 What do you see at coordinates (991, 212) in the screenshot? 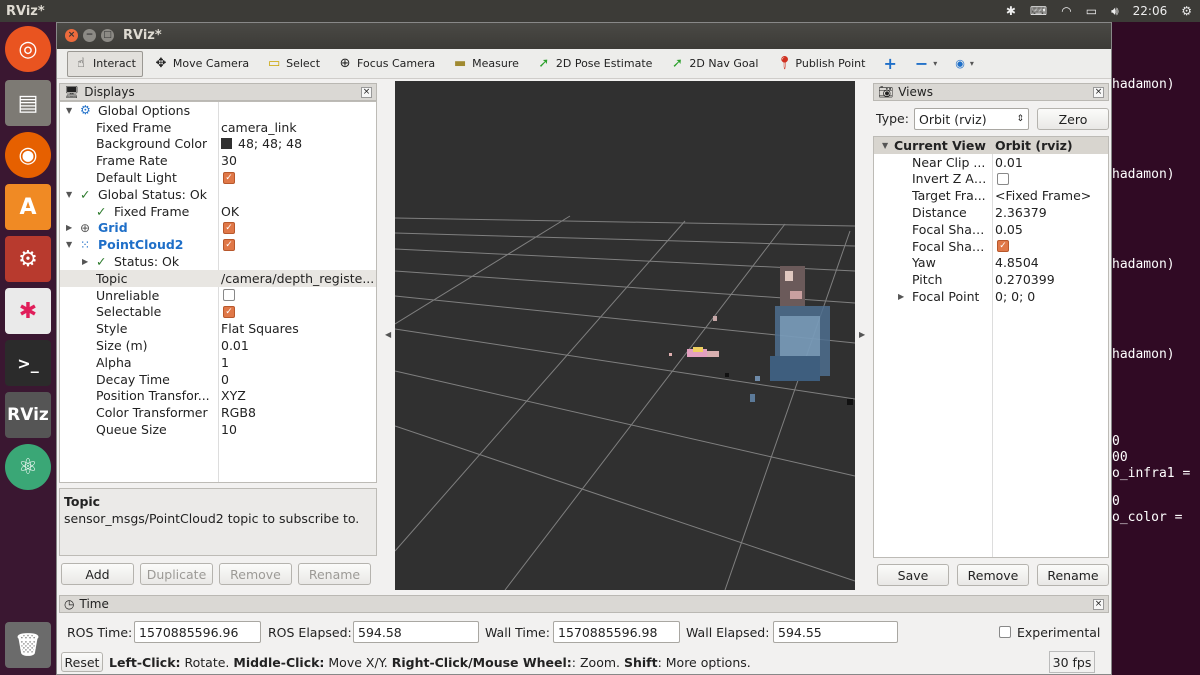
I see `view-property-row: Distance 2.36379` at bounding box center [991, 212].